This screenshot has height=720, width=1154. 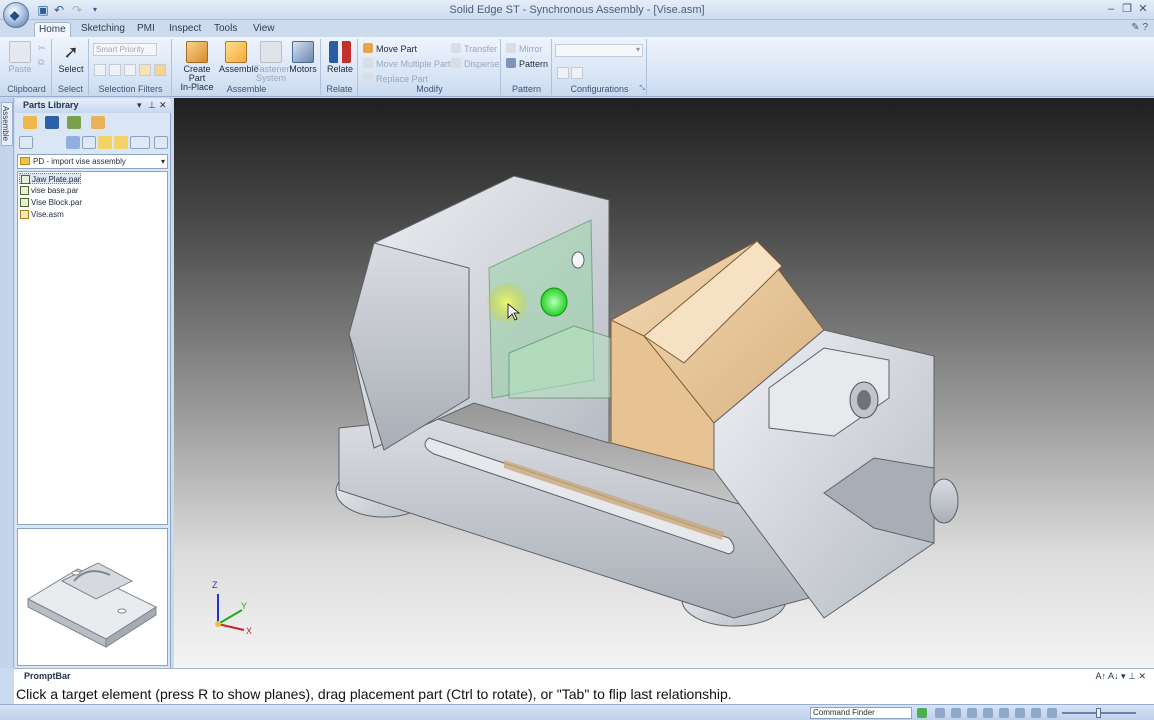 I want to click on configurations-launcher-icon: ⤡, so click(x=642, y=89).